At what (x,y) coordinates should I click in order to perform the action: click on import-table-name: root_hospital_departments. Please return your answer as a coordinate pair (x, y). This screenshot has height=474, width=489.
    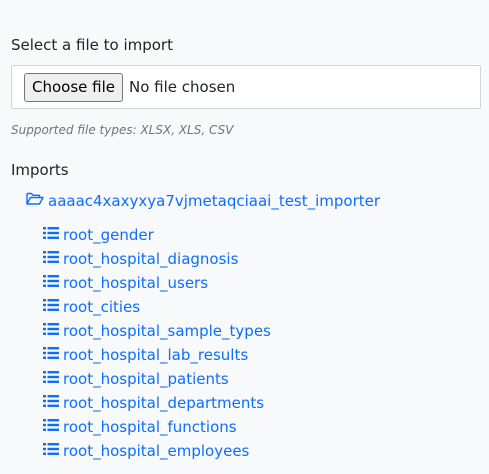
    Looking at the image, I should click on (164, 403).